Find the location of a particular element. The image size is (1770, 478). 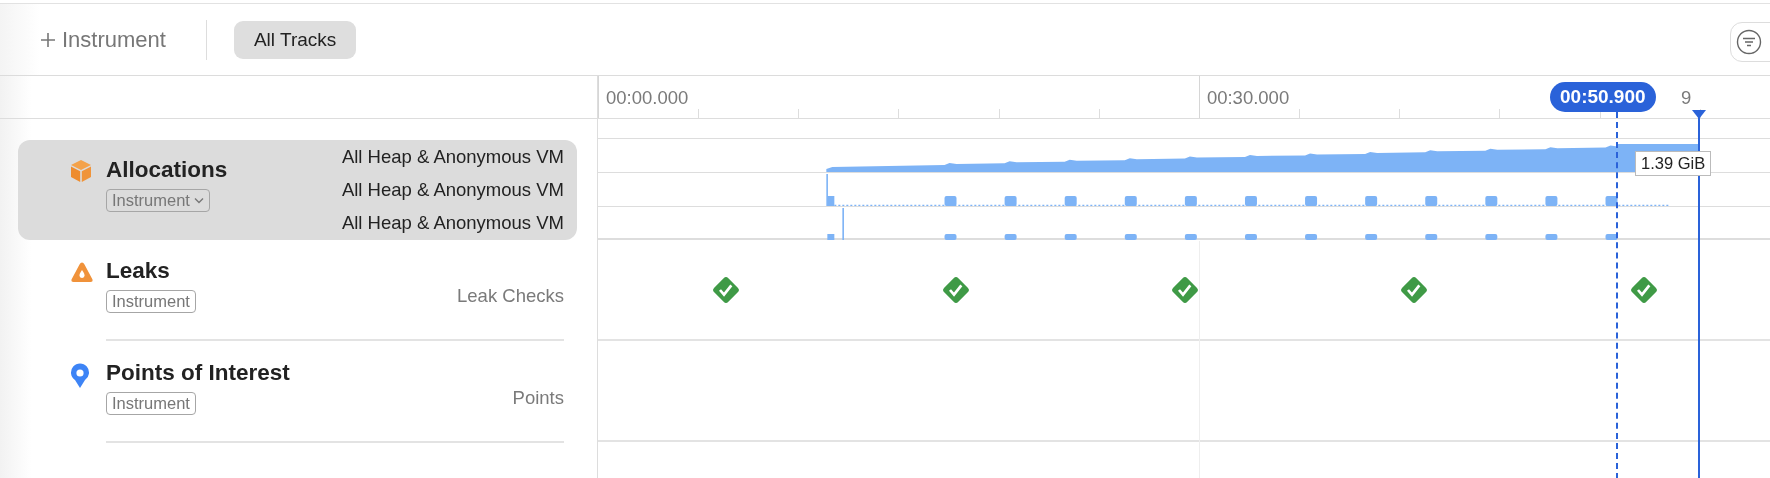

chevron-icon is located at coordinates (198, 200).